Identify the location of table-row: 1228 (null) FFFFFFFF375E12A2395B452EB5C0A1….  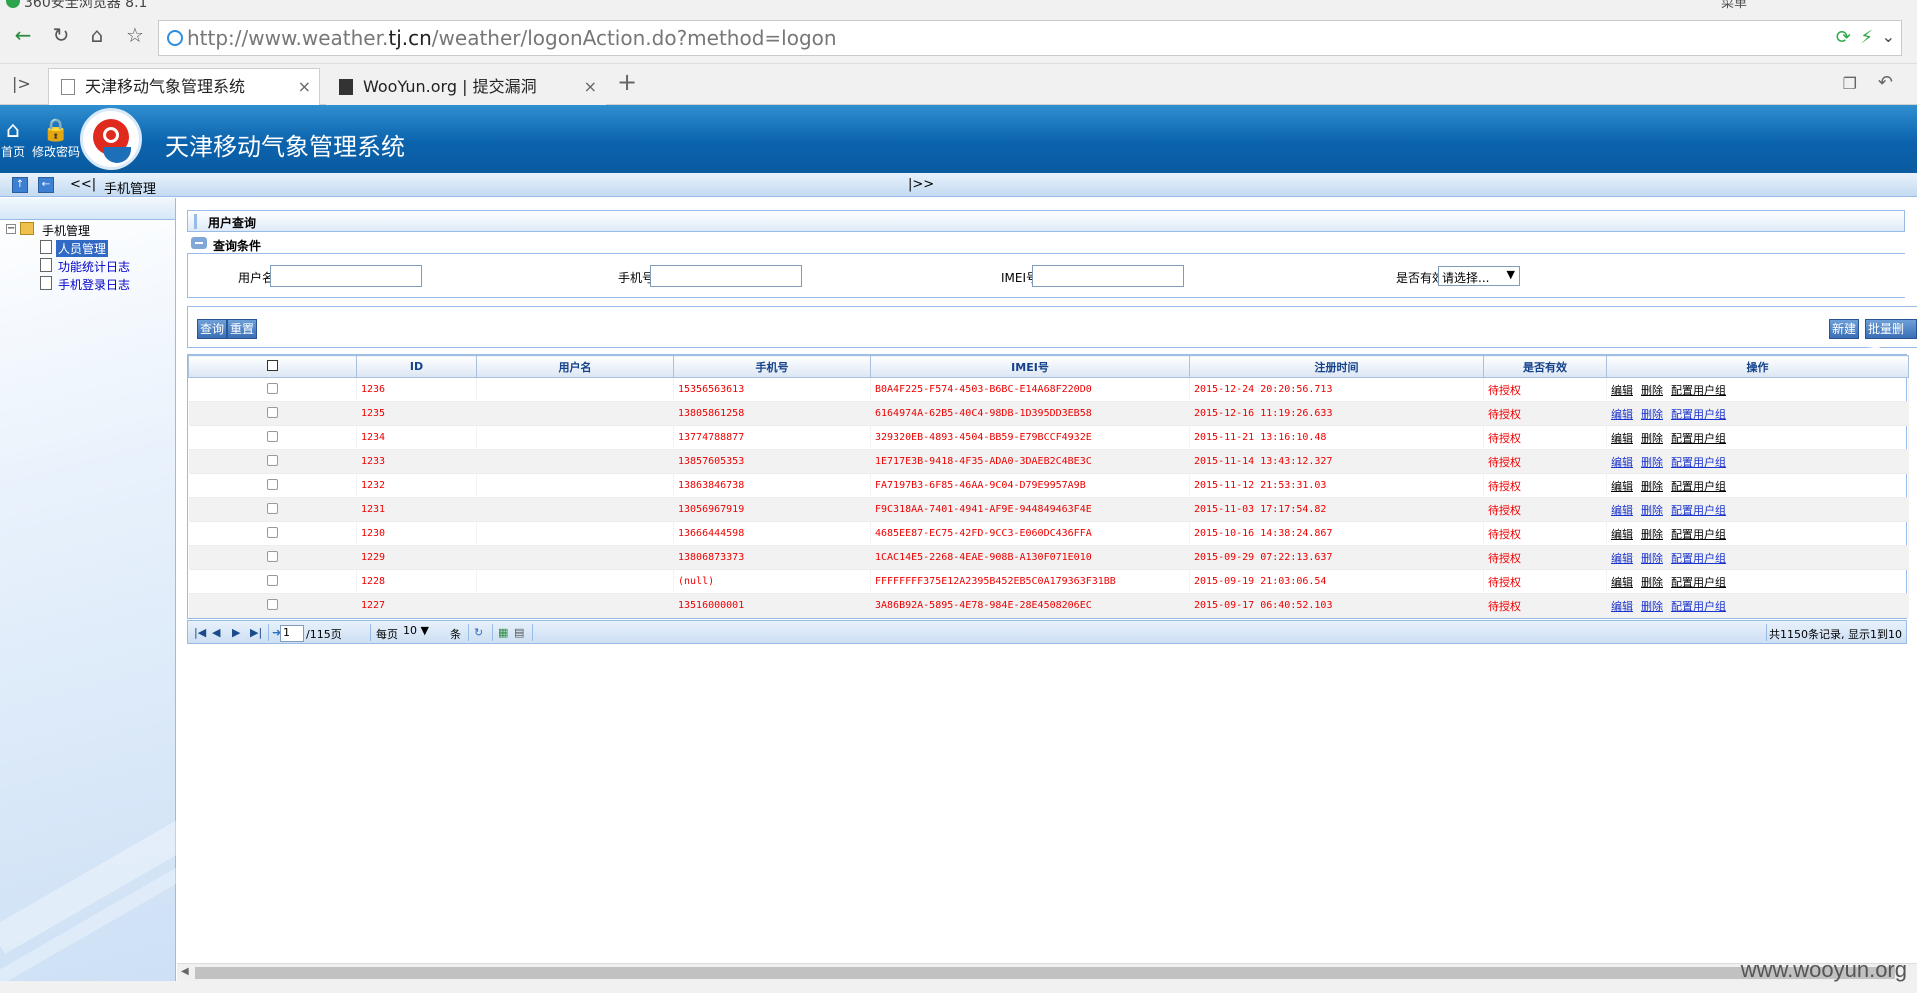
(1048, 581).